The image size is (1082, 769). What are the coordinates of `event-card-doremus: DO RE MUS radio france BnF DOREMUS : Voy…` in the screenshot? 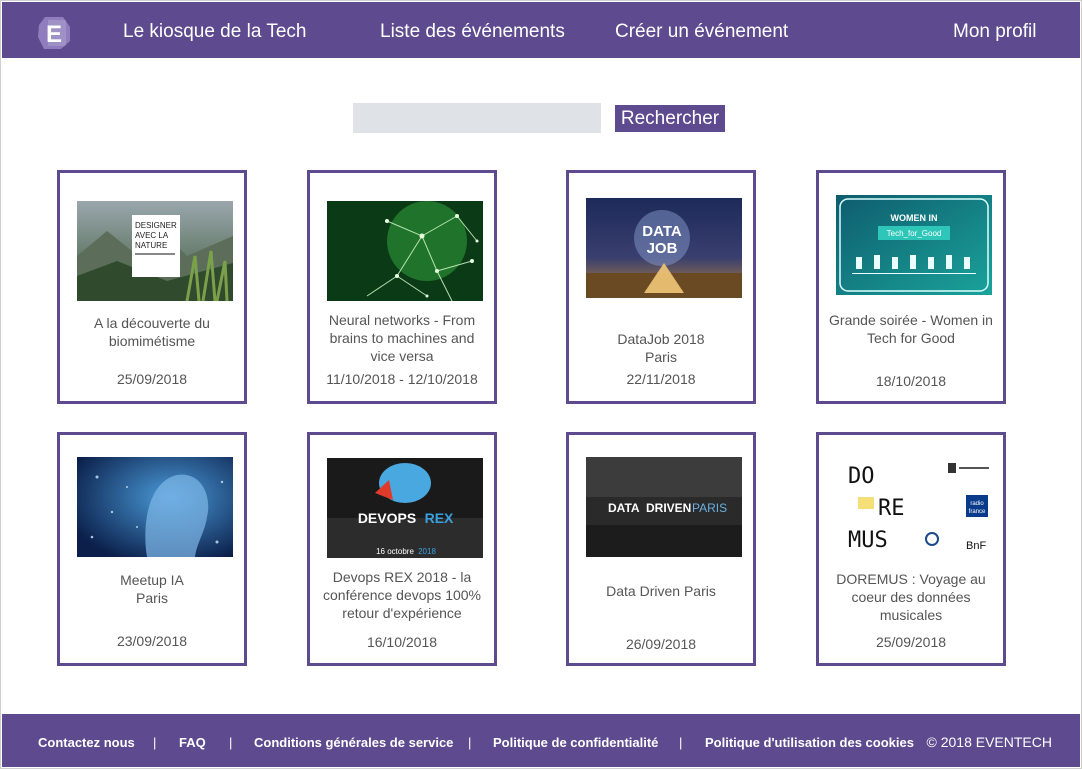 It's located at (911, 549).